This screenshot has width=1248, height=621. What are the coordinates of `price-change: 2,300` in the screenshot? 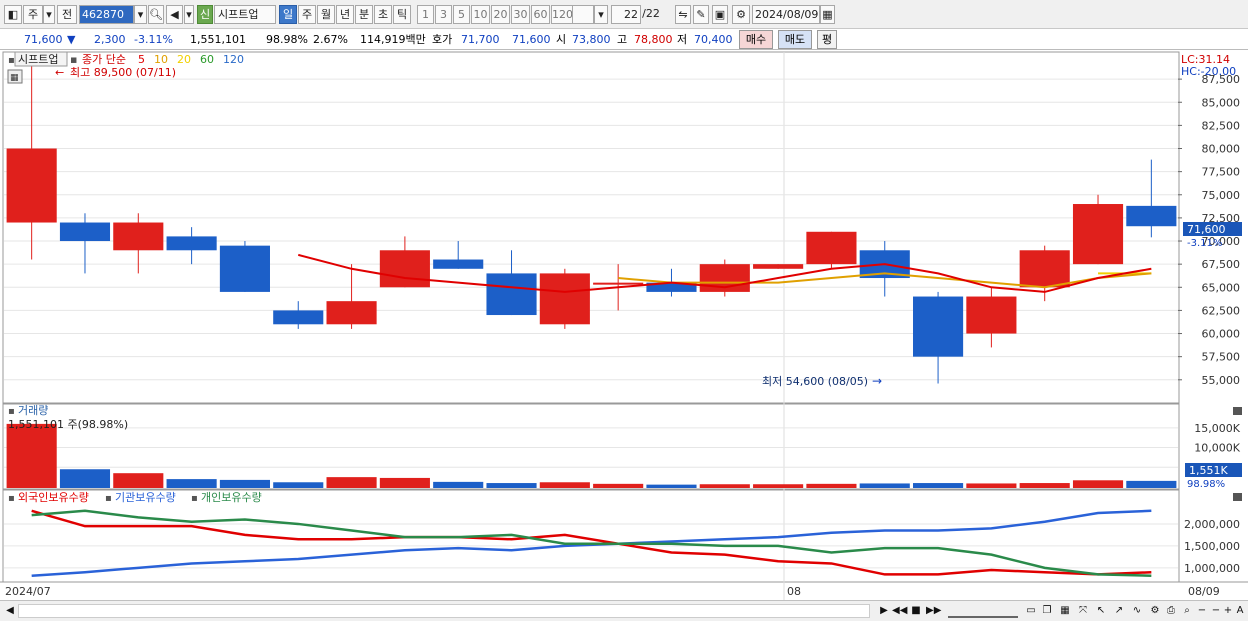 It's located at (110, 39).